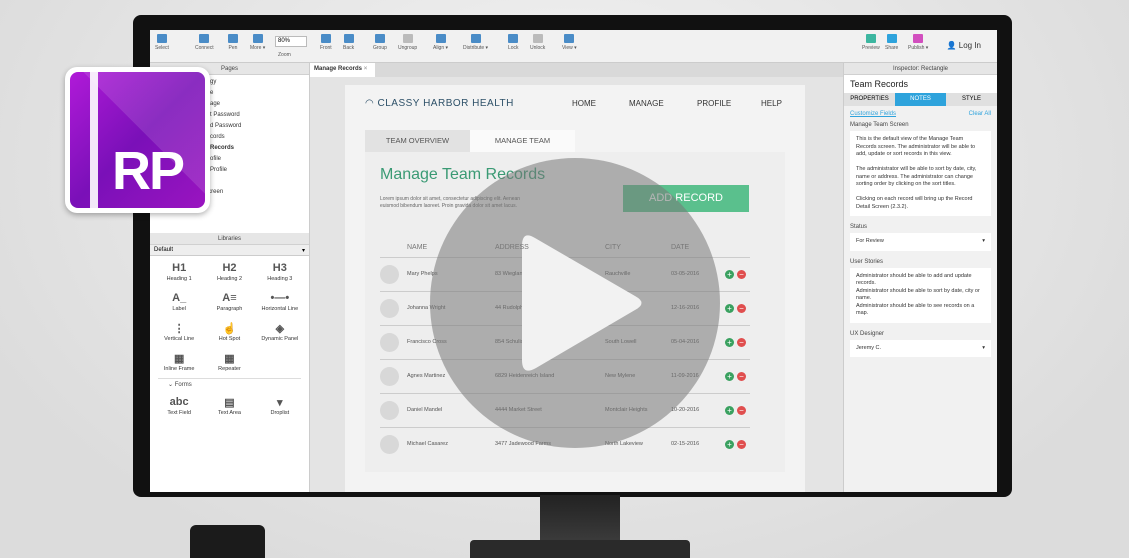  Describe the element at coordinates (229, 384) in the screenshot. I see `forms-section: ⌄ Forms` at that location.